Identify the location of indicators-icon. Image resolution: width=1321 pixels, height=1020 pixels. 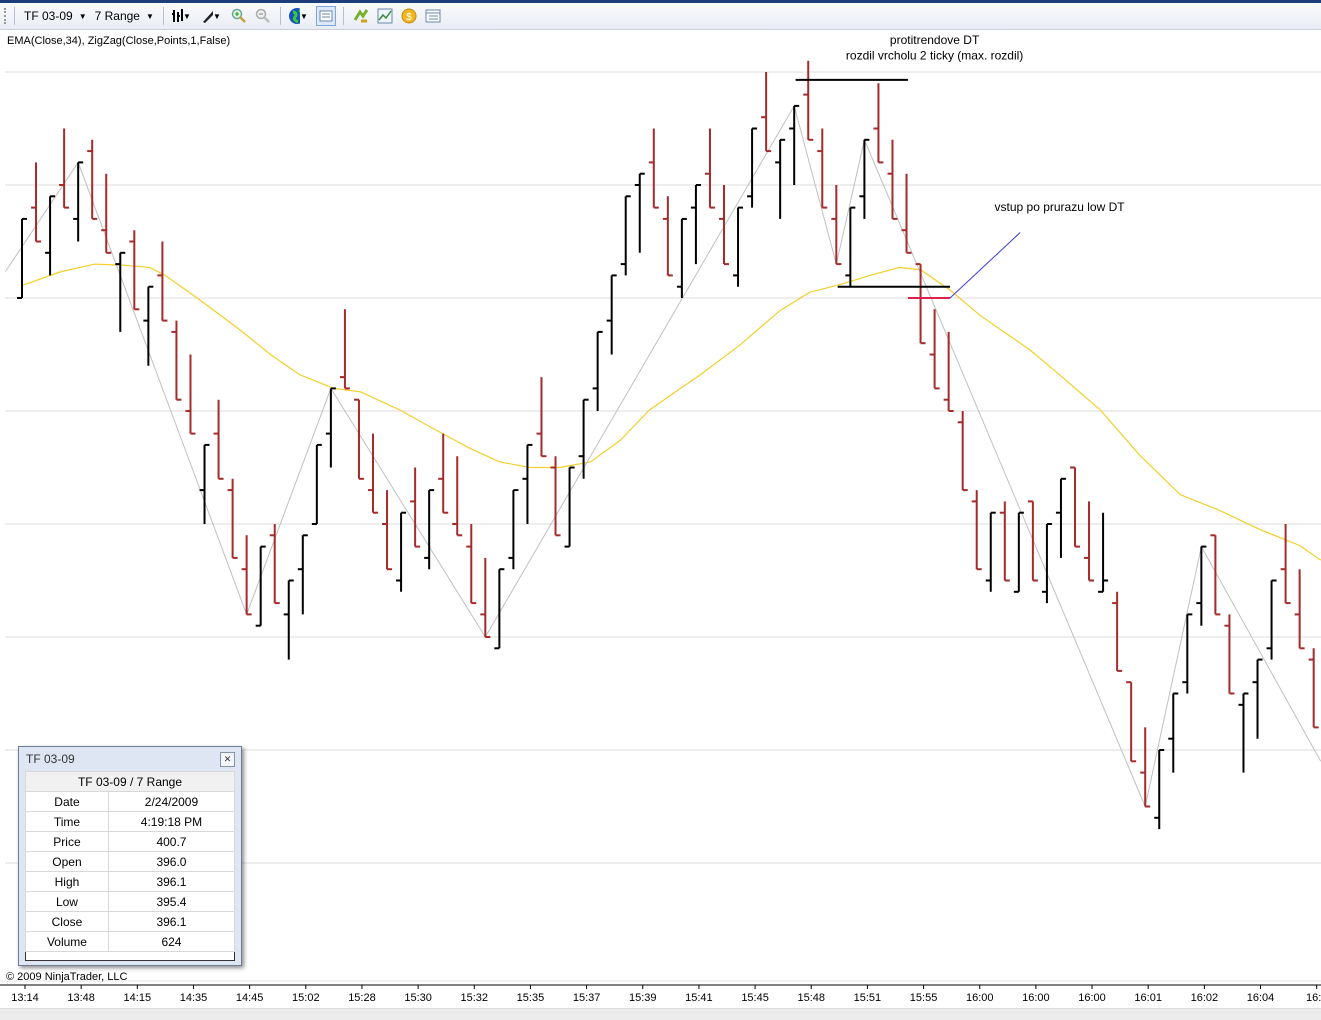
(385, 16).